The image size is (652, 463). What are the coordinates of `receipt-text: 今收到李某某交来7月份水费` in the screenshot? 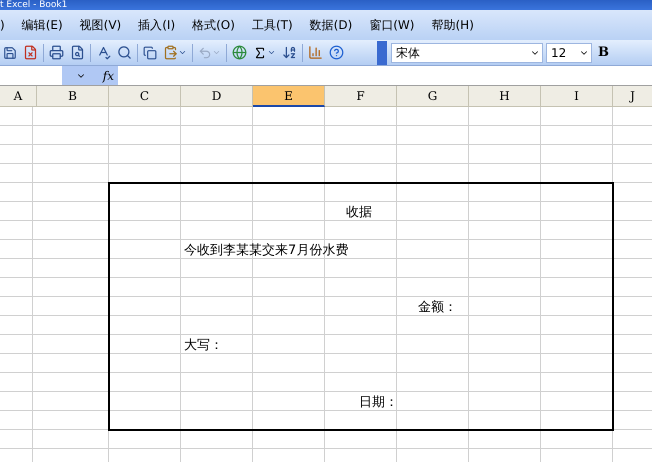 It's located at (266, 251).